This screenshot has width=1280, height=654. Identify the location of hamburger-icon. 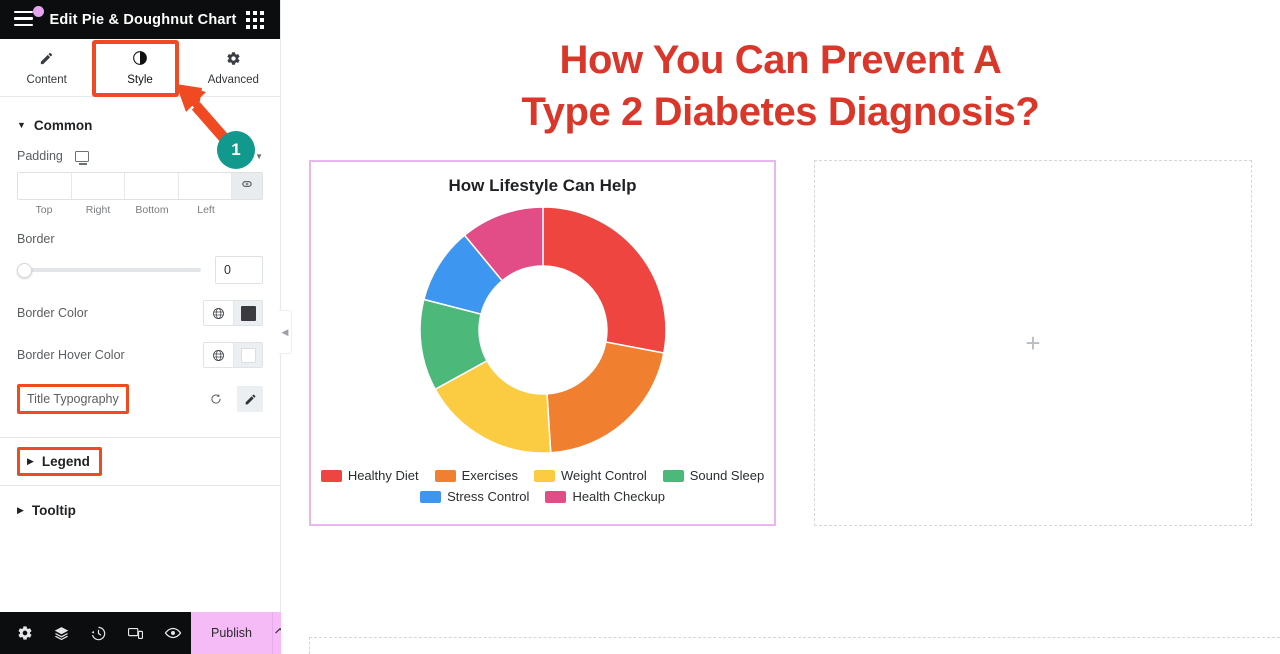
(29, 17).